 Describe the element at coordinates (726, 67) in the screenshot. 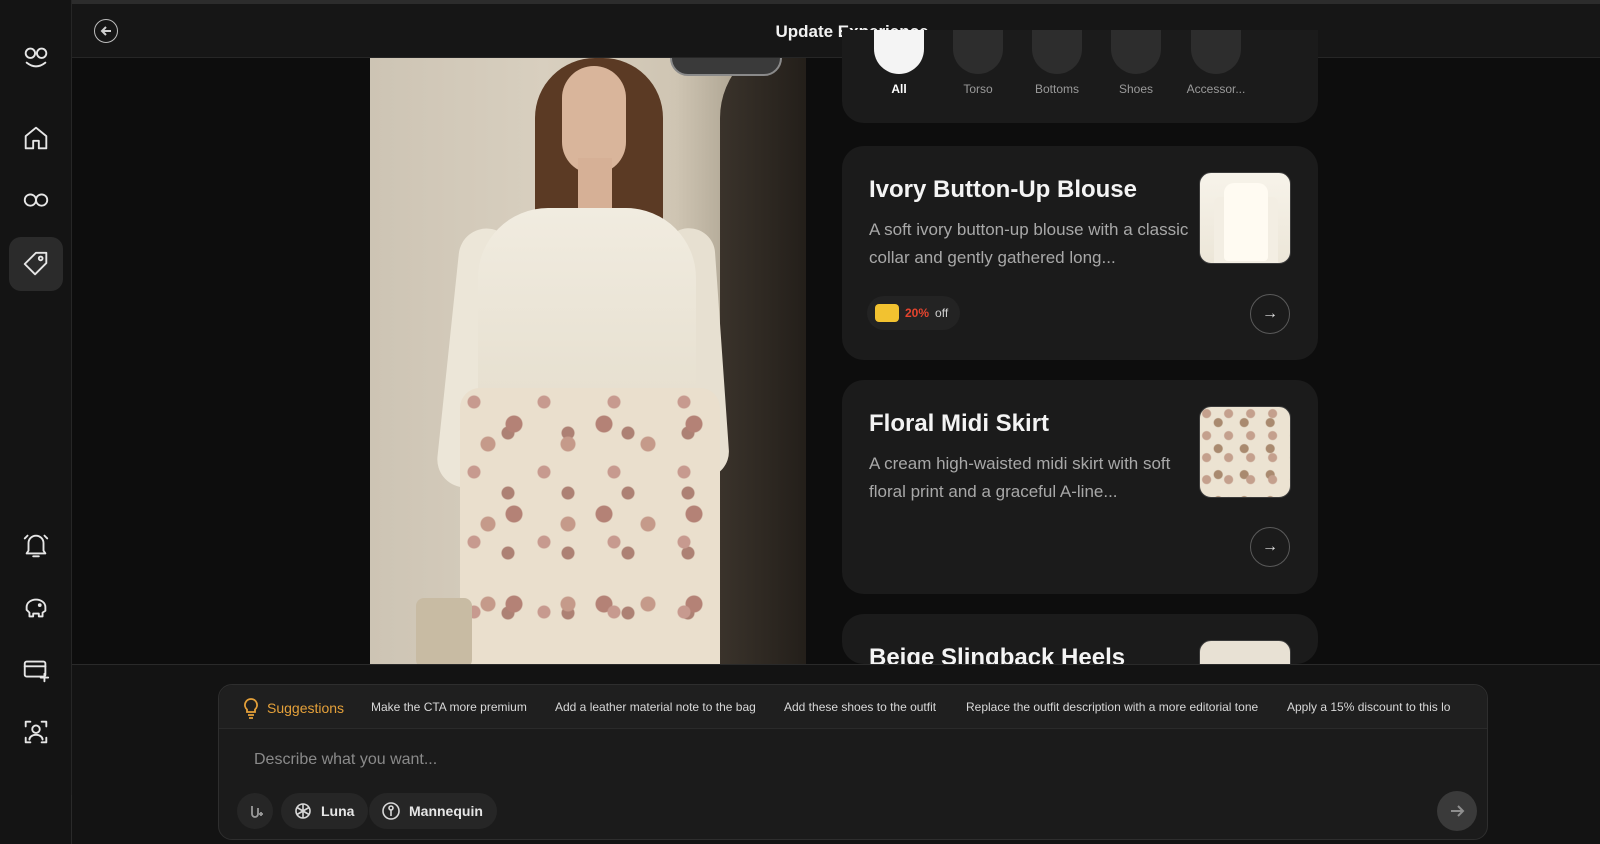

I see `photo-control` at that location.